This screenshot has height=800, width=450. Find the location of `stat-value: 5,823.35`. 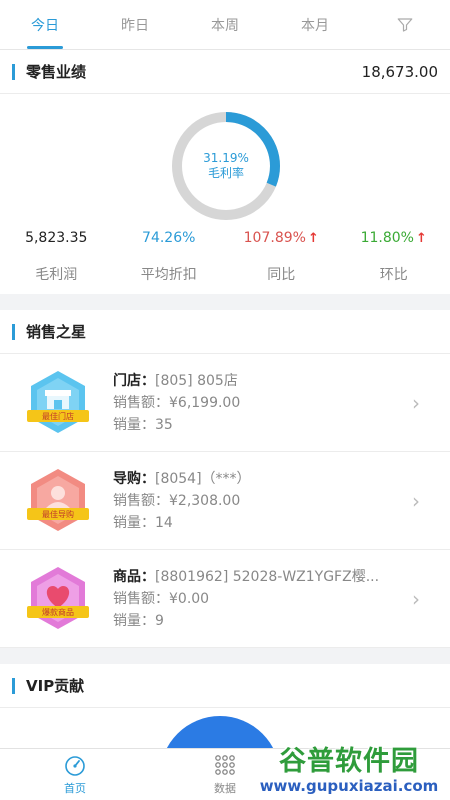

stat-value: 5,823.35 is located at coordinates (56, 238).